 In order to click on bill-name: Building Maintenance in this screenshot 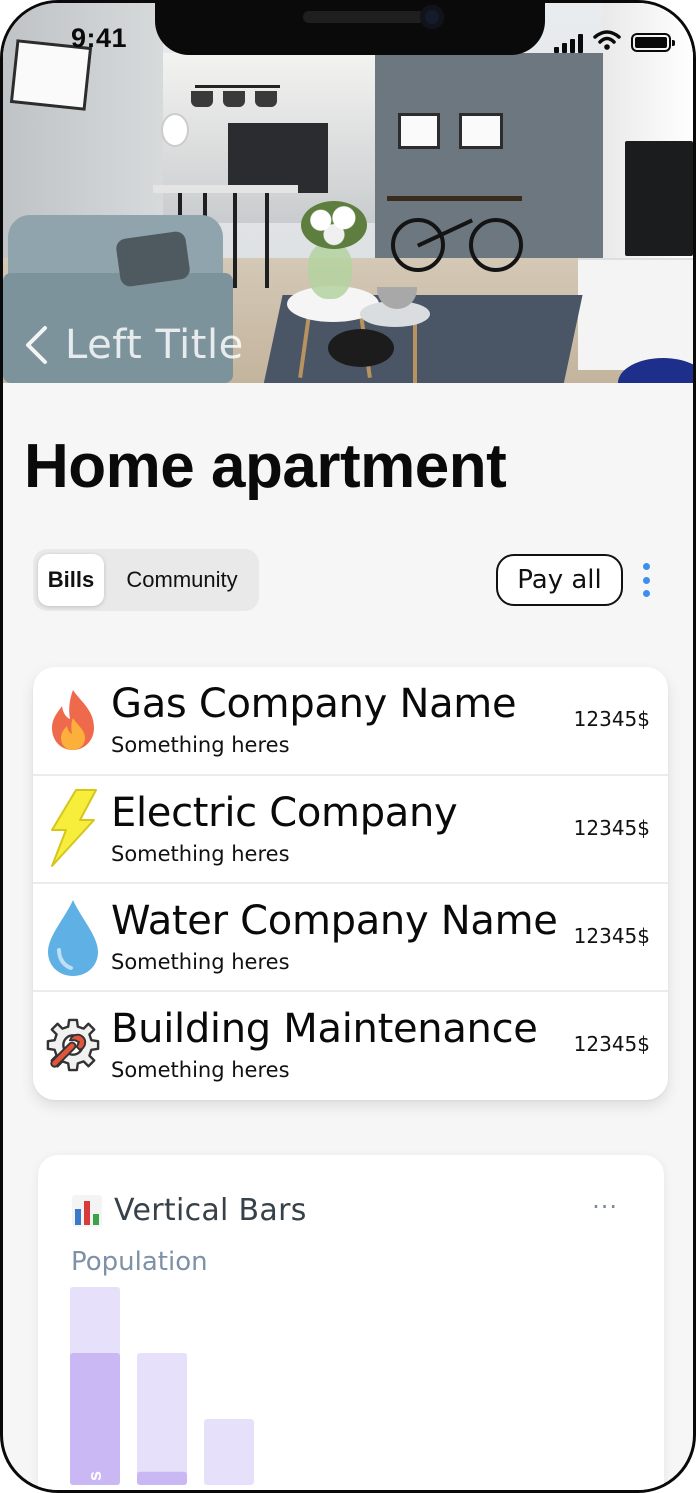, I will do `click(324, 1029)`.